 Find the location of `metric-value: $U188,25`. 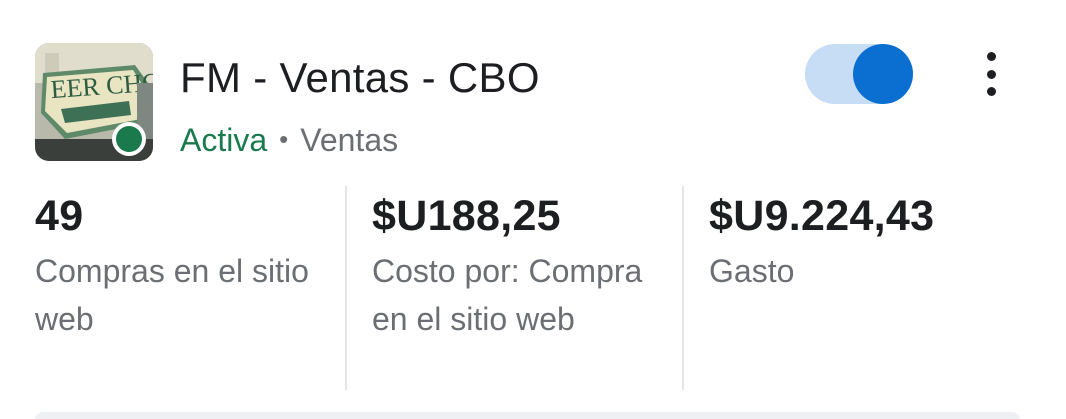

metric-value: $U188,25 is located at coordinates (466, 216).